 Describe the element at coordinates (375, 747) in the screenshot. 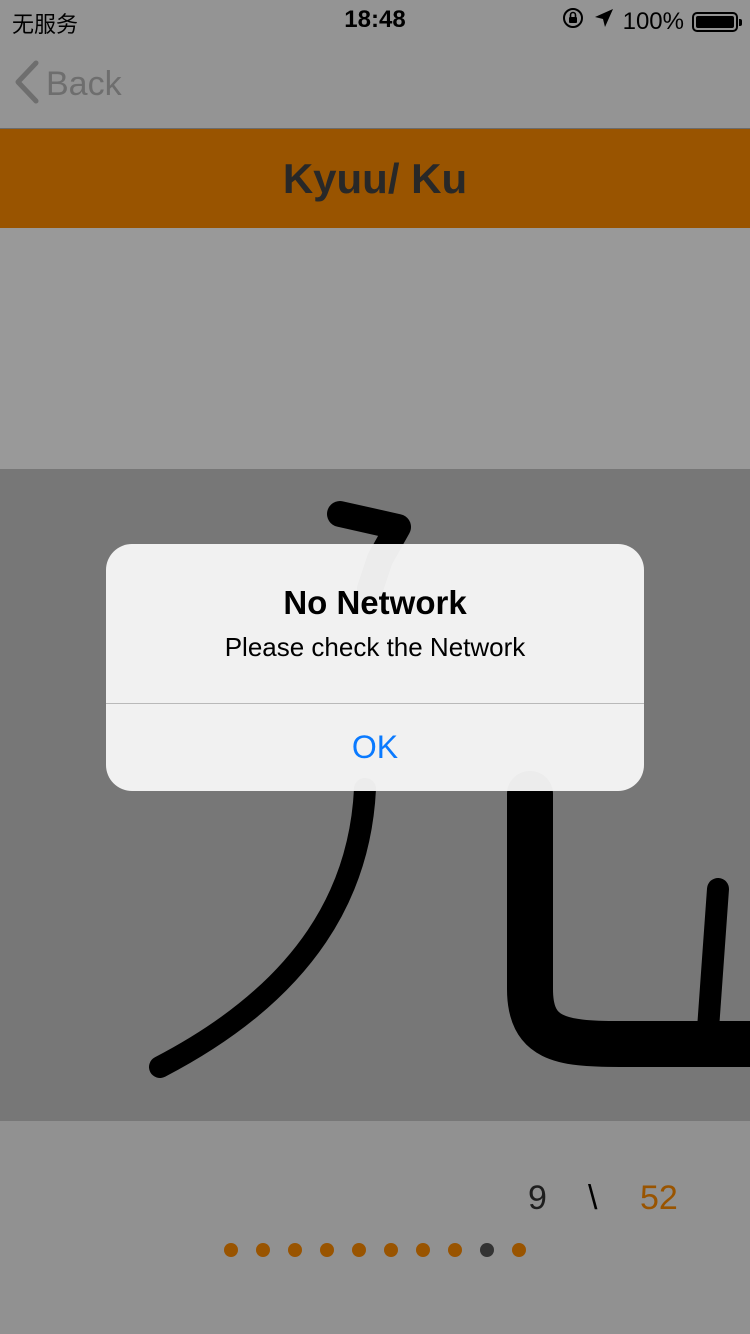

I see `ok-button: OK` at that location.